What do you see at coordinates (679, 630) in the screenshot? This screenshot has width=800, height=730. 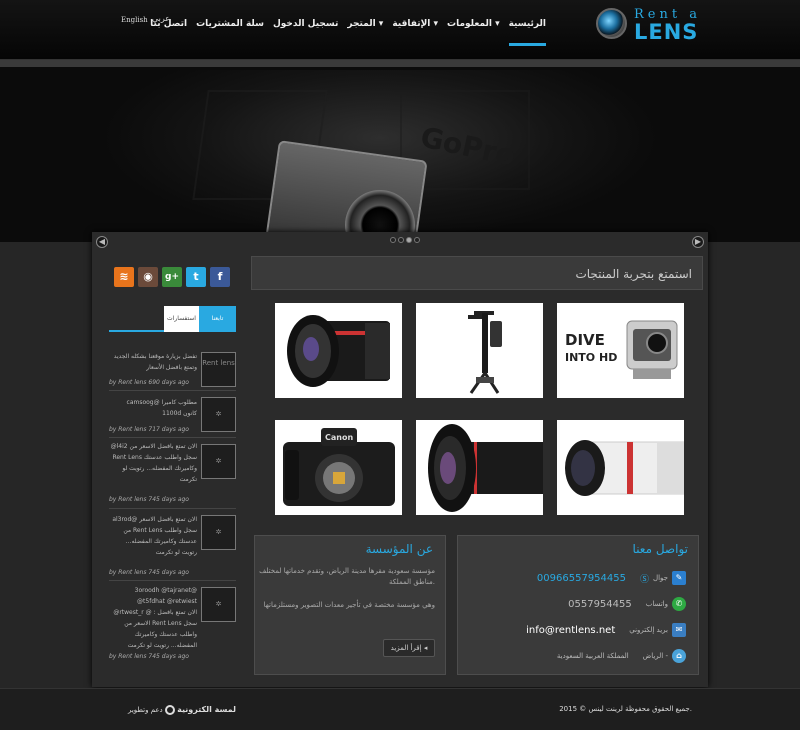 I see `email-icon: ✉` at bounding box center [679, 630].